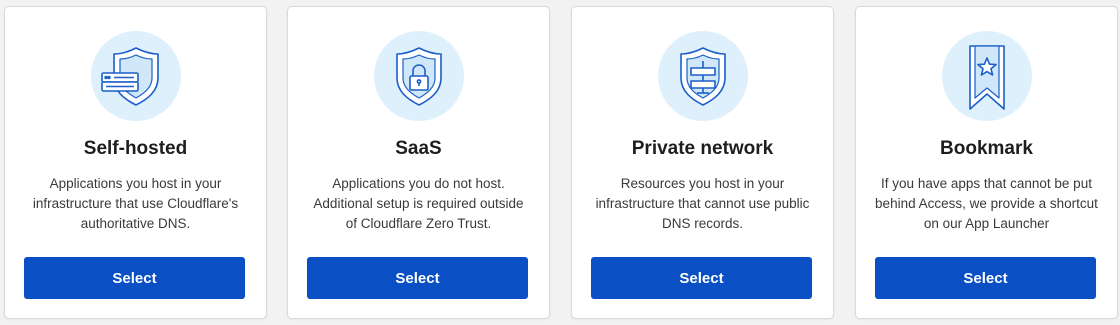 This screenshot has height=325, width=1120. What do you see at coordinates (418, 76) in the screenshot?
I see `shield-lock-icon` at bounding box center [418, 76].